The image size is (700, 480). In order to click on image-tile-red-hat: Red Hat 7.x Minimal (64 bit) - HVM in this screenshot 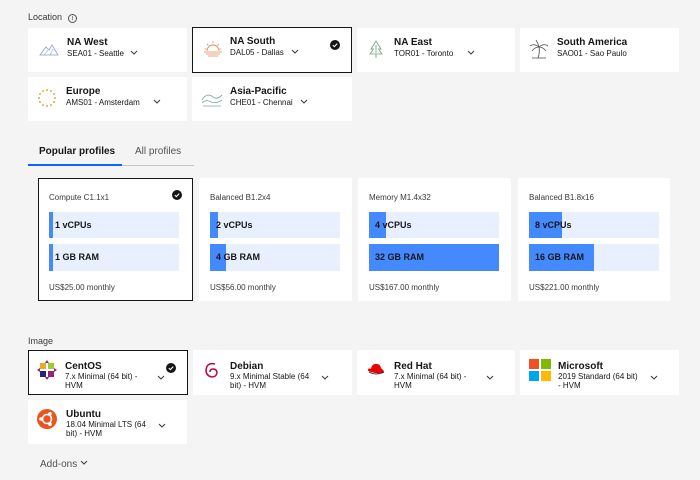, I will do `click(436, 372)`.